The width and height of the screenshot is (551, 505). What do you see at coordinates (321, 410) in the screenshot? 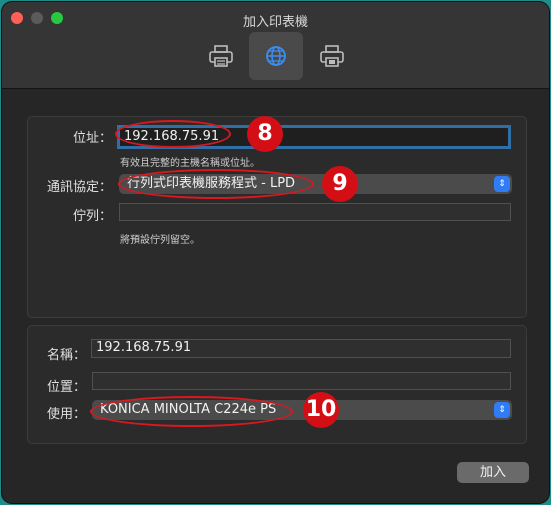
I see `annotation-number-10: 10` at bounding box center [321, 410].